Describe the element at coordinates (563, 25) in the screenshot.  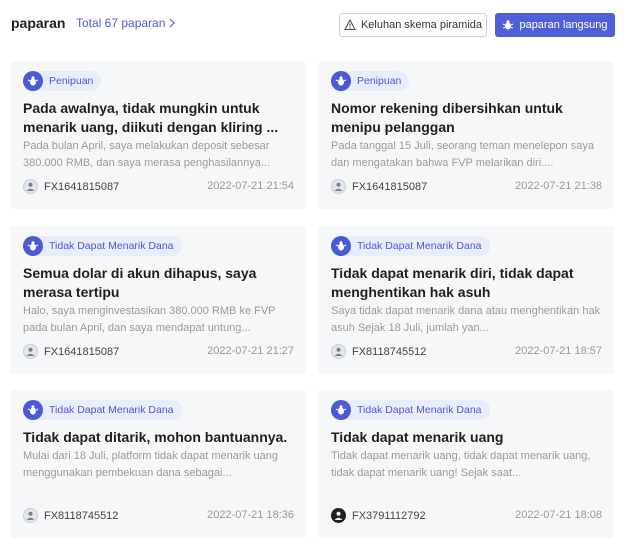
I see `live-exposure-label: paparan langsung` at that location.